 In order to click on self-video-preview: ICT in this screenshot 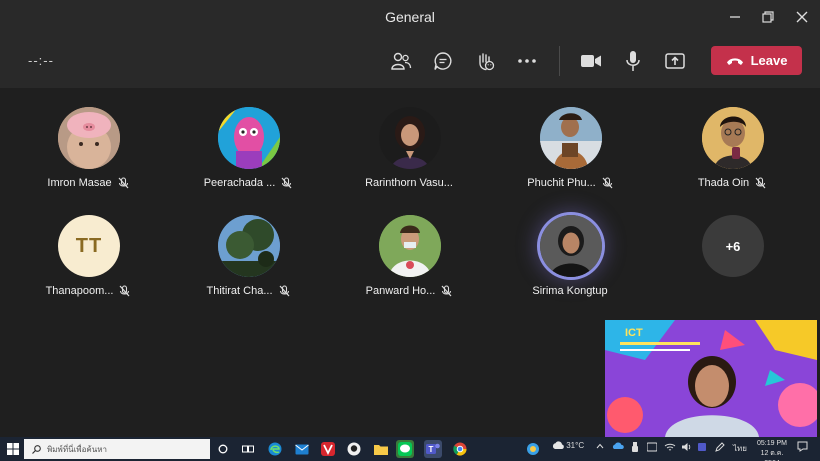, I will do `click(711, 378)`.